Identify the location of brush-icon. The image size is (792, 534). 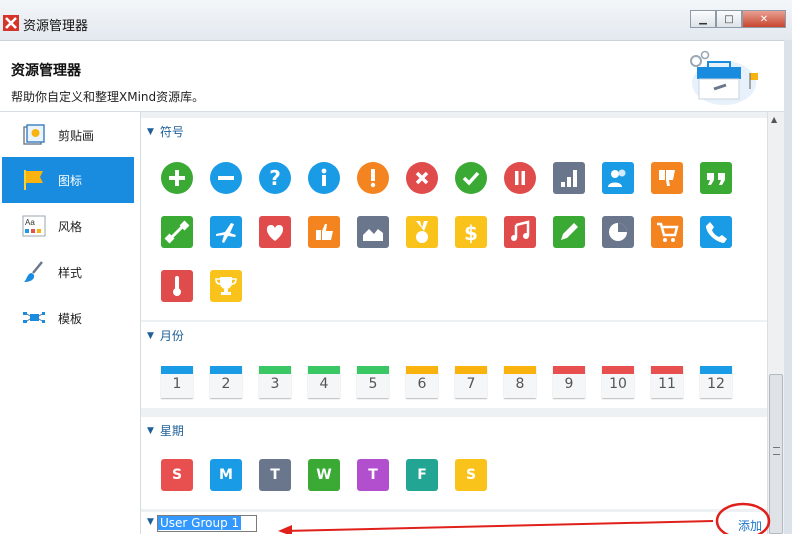
(33, 271).